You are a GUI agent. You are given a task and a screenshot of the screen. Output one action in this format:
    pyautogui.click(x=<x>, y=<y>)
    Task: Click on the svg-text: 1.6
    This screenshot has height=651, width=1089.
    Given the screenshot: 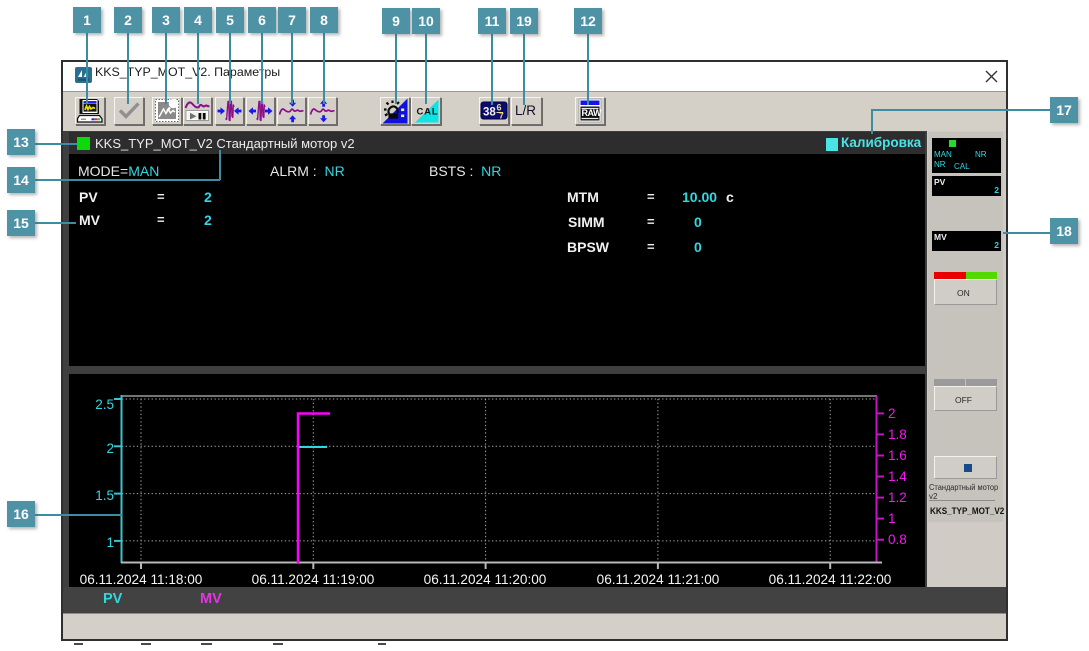 What is the action you would take?
    pyautogui.click(x=897, y=455)
    